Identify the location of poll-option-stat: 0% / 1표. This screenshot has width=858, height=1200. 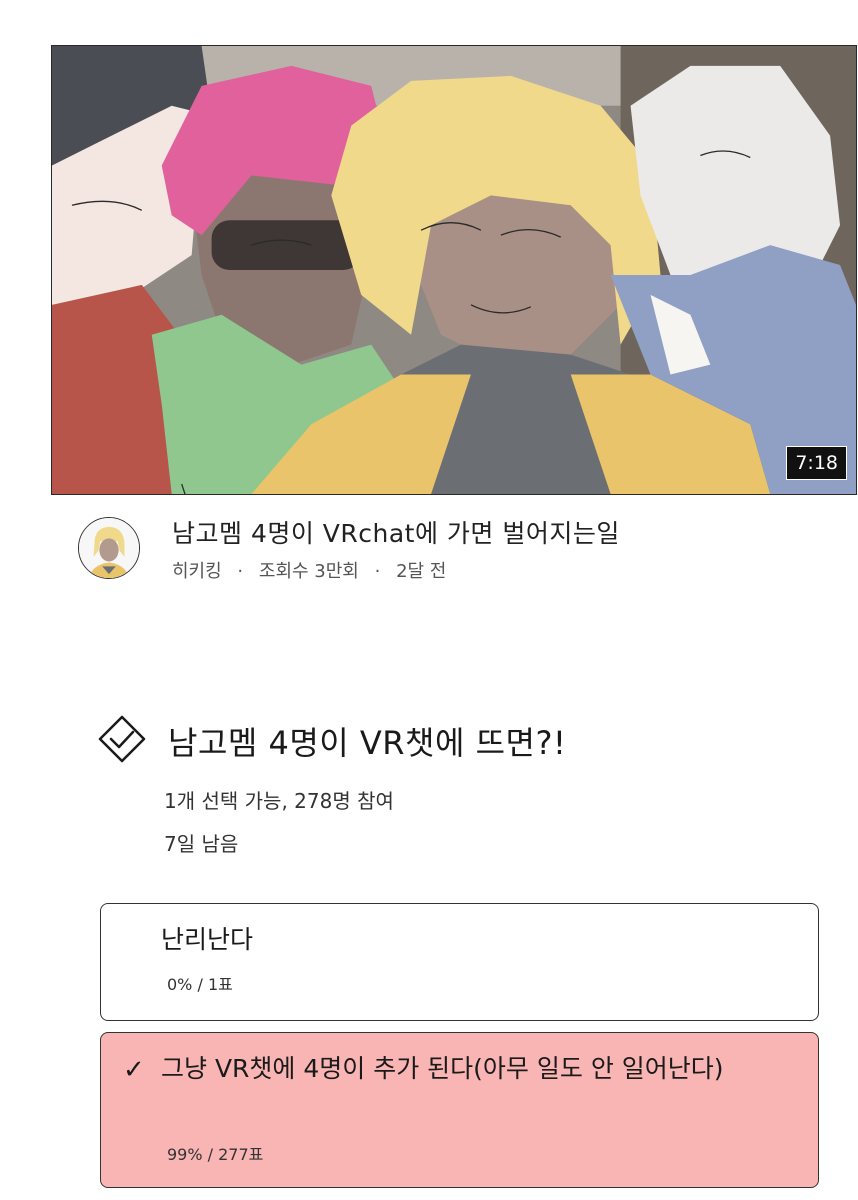
(200, 984).